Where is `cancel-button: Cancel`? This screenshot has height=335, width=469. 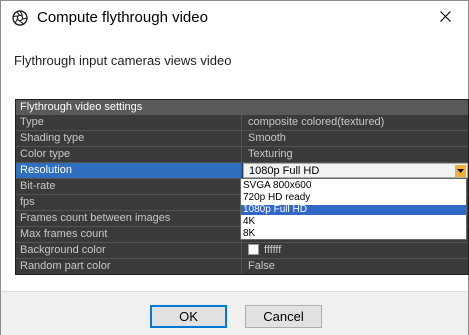 cancel-button: Cancel is located at coordinates (283, 316).